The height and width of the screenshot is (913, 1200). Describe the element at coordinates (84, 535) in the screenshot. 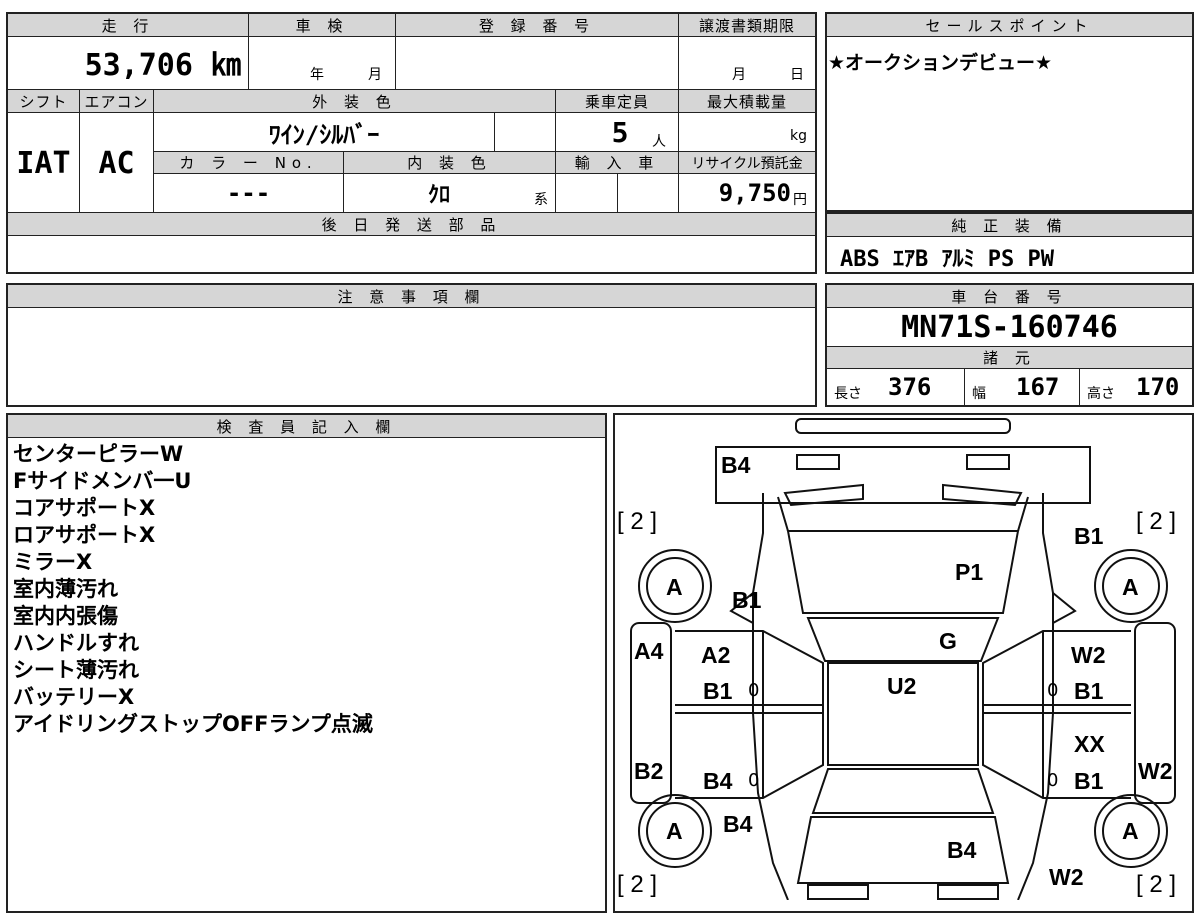

I see `note-line: ロアサポートX` at that location.